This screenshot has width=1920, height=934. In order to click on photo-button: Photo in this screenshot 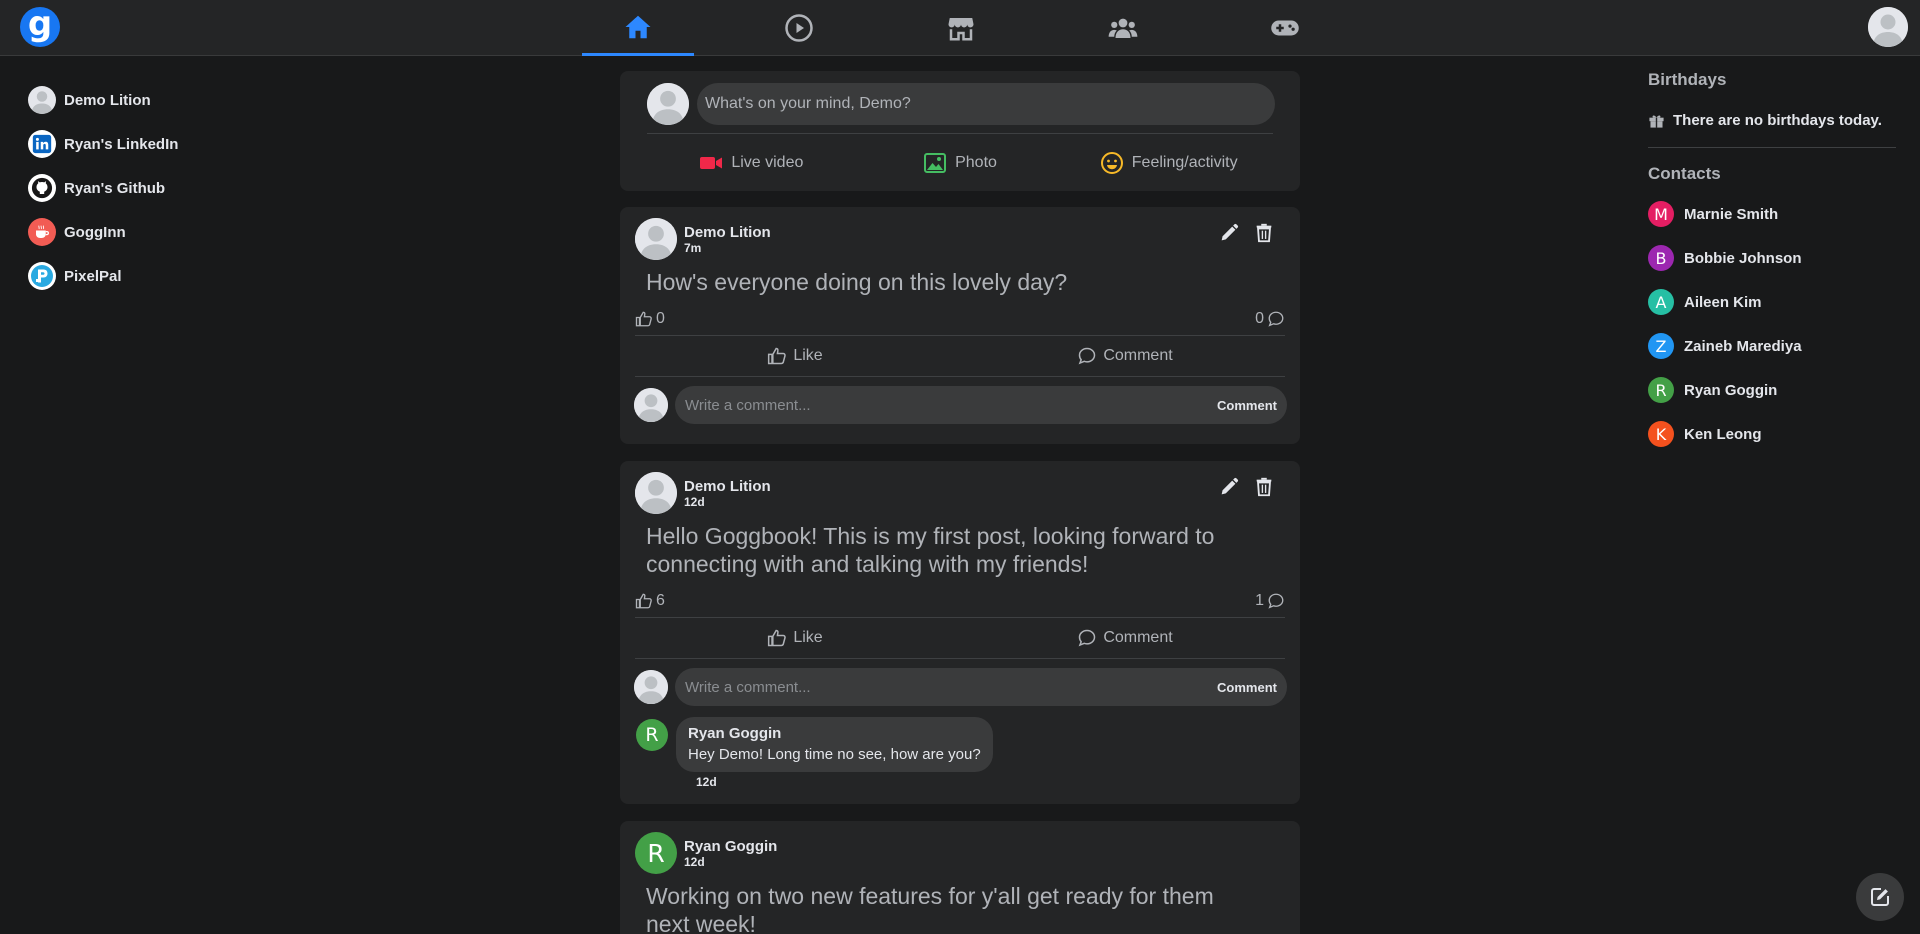, I will do `click(960, 163)`.